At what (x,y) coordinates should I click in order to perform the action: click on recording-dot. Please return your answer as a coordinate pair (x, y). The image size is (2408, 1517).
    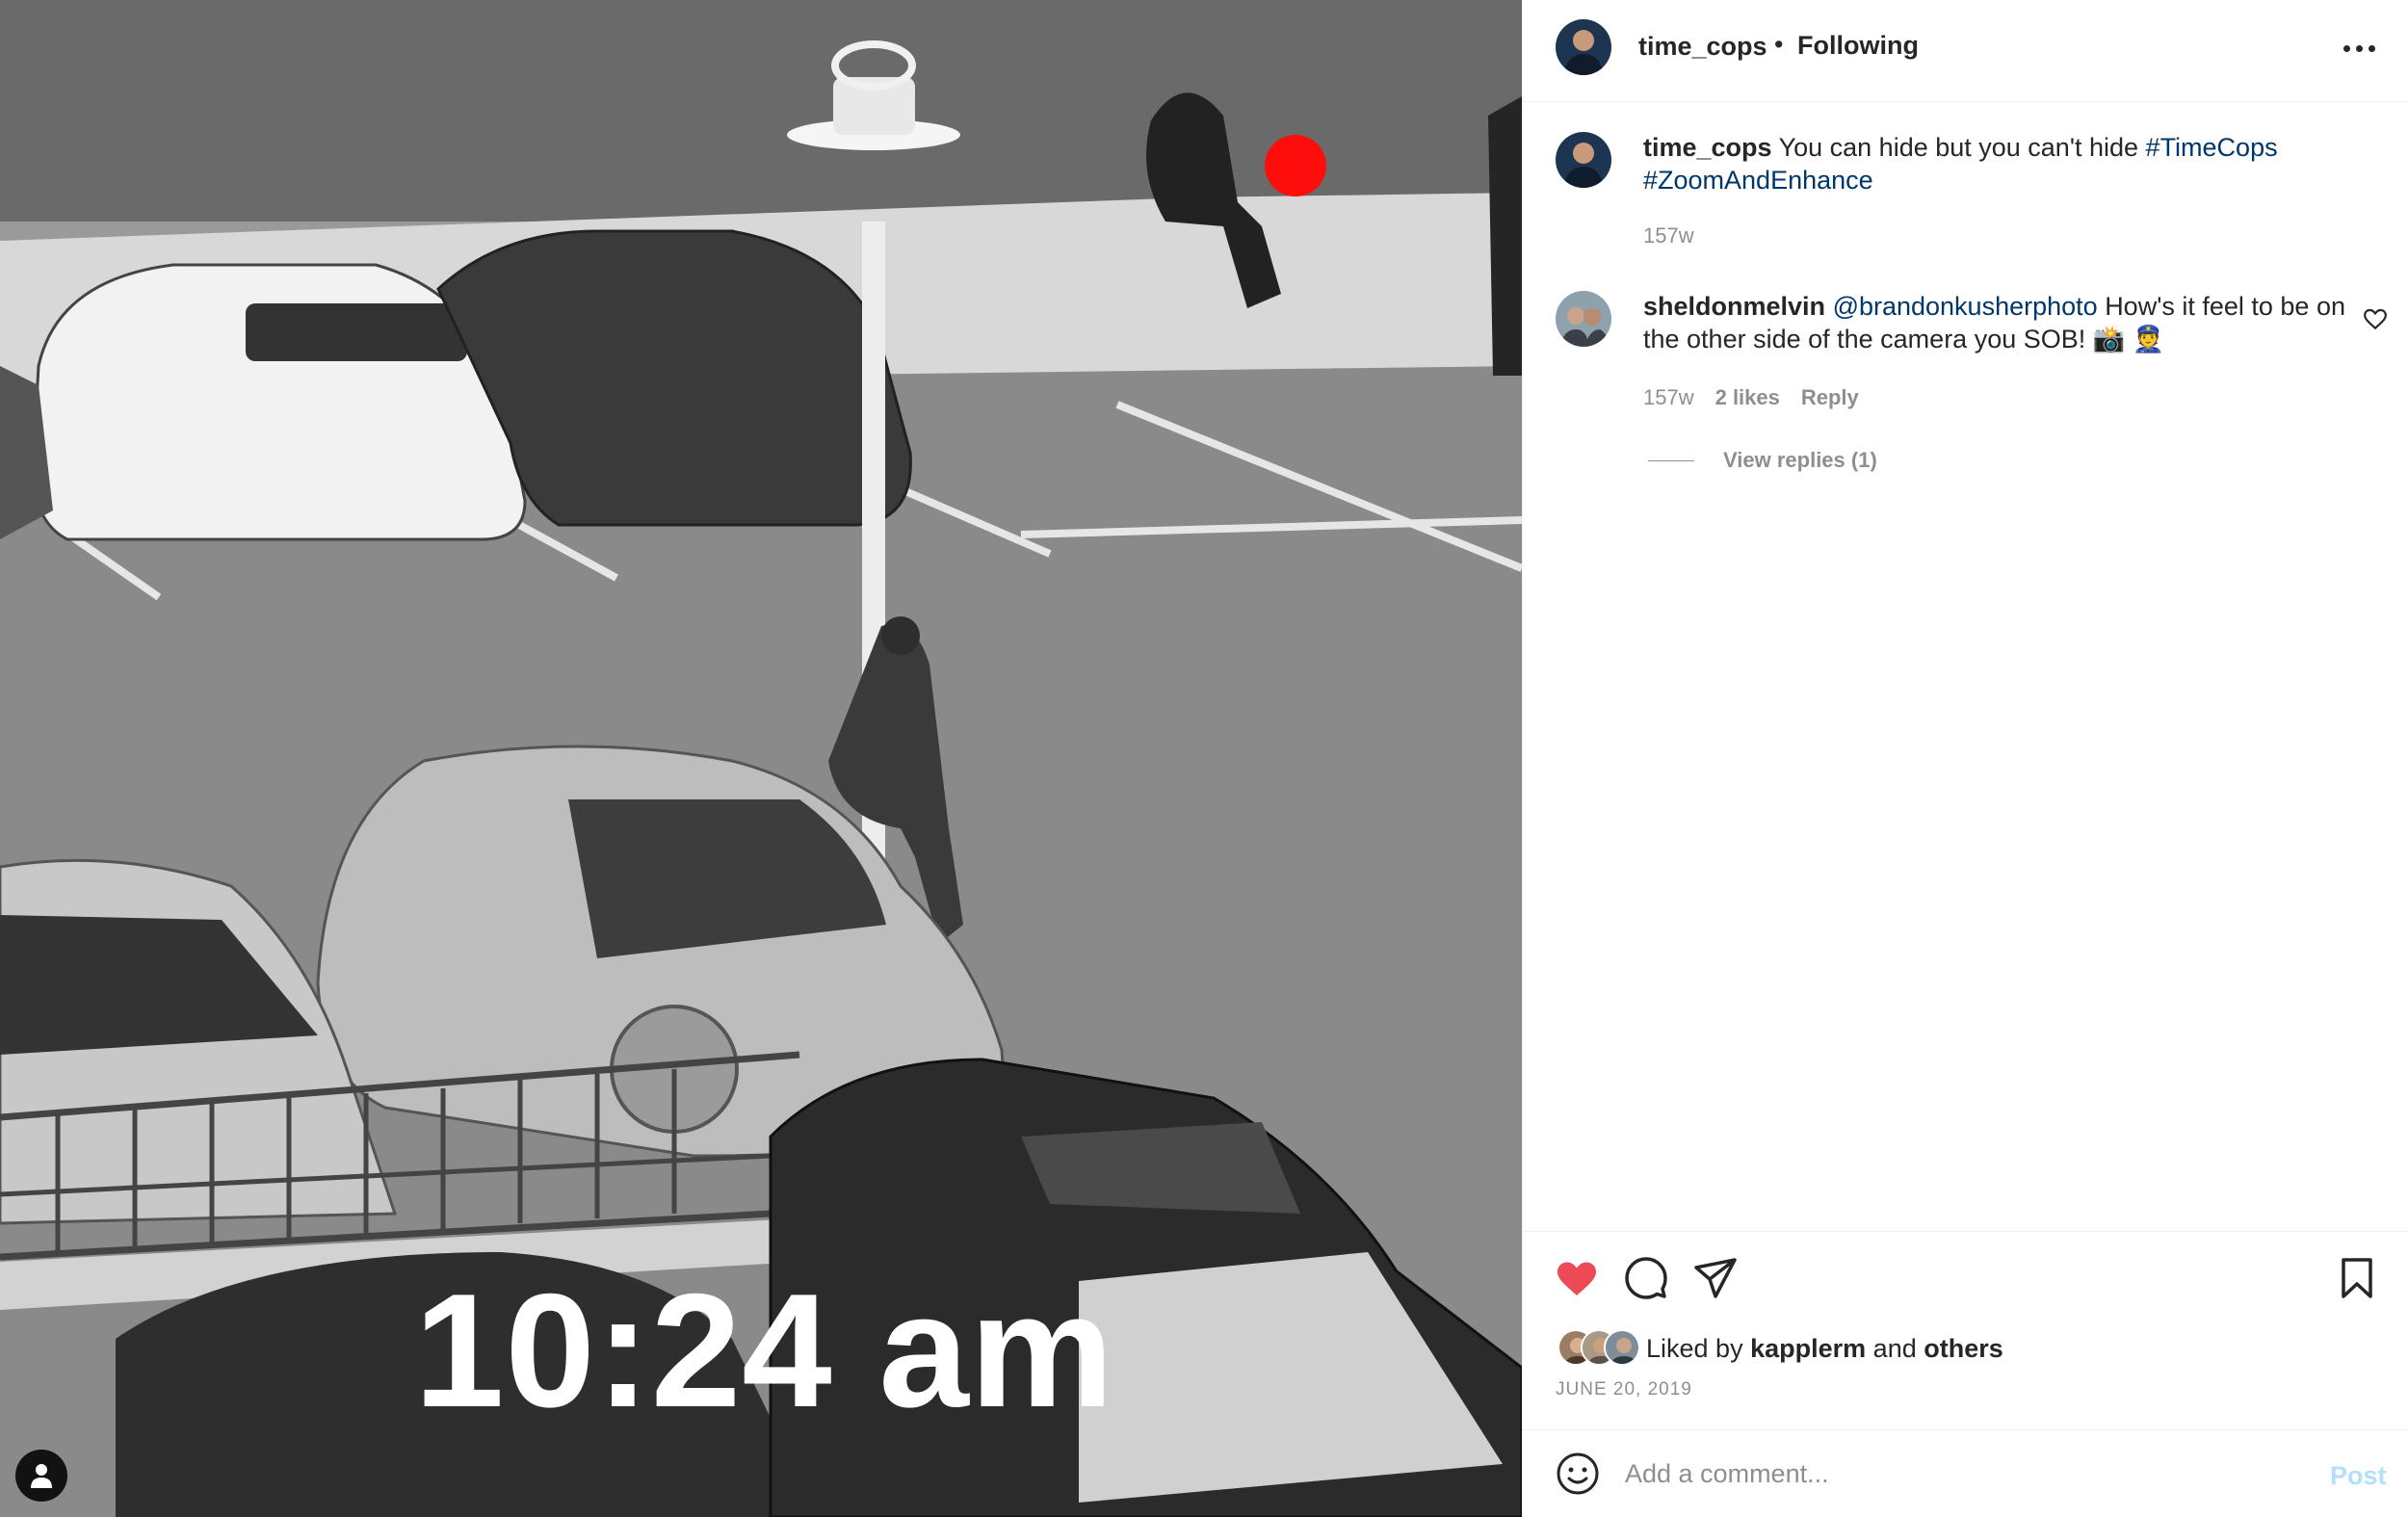
    Looking at the image, I should click on (1295, 165).